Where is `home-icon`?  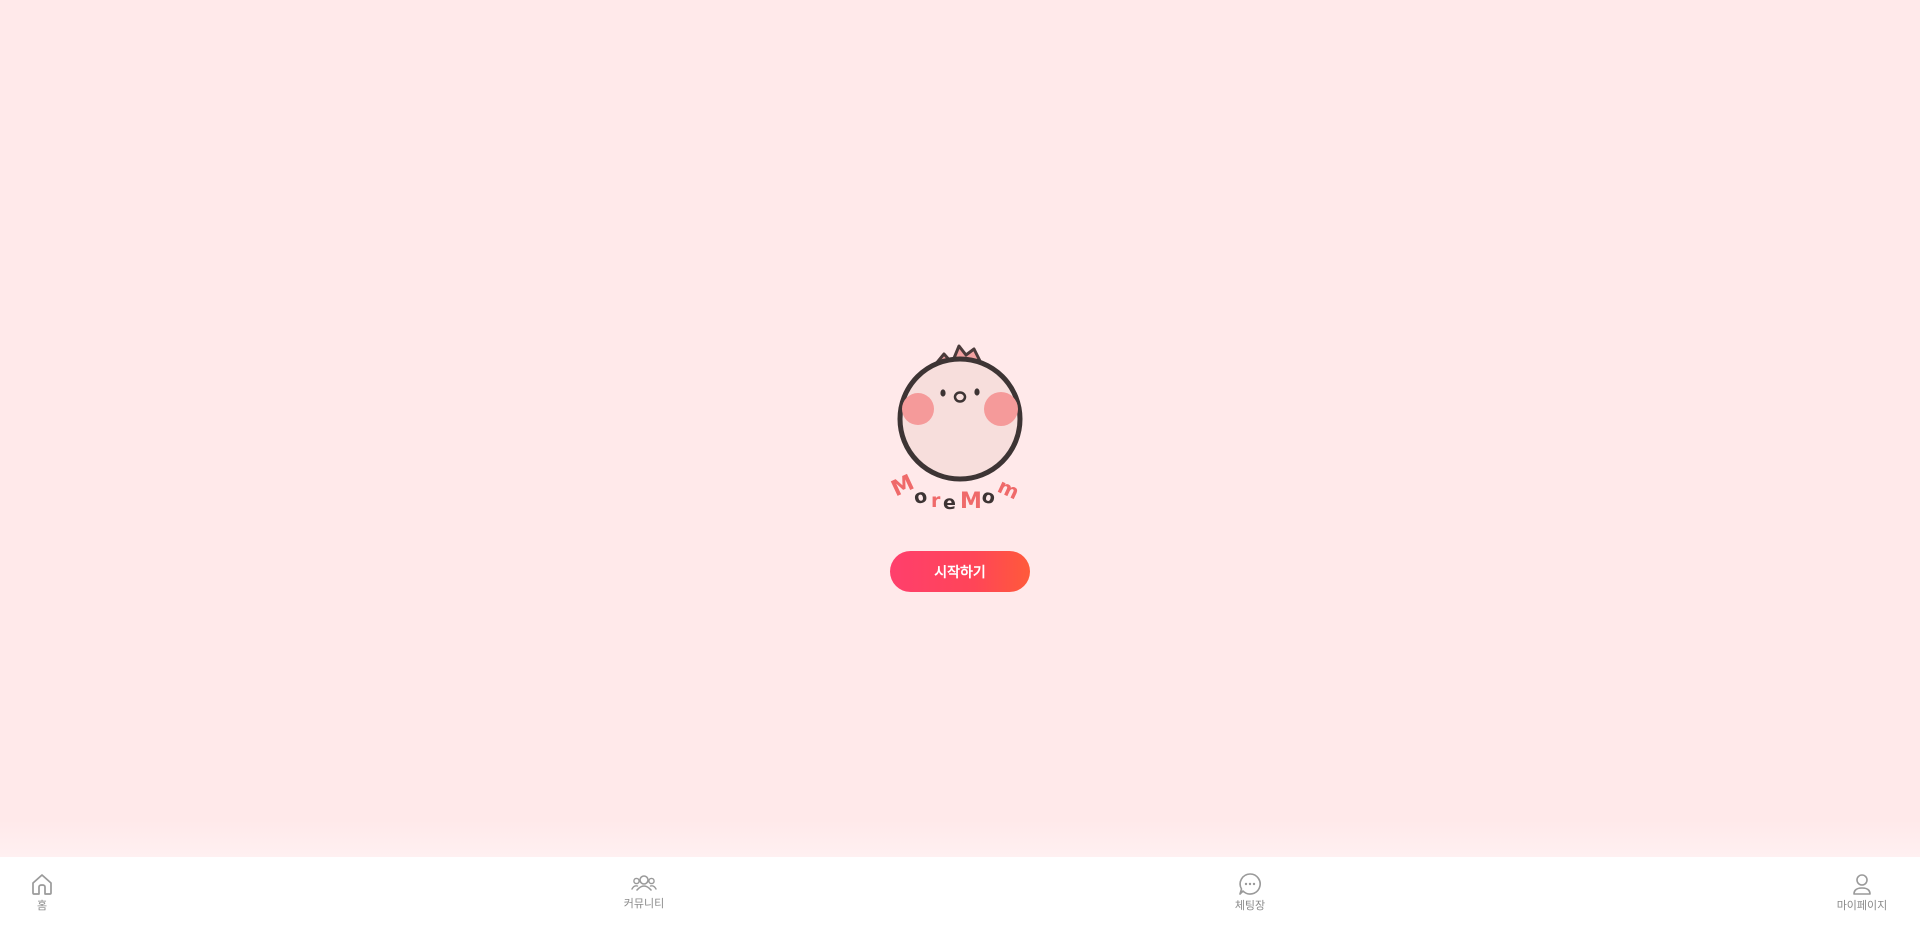
home-icon is located at coordinates (42, 884).